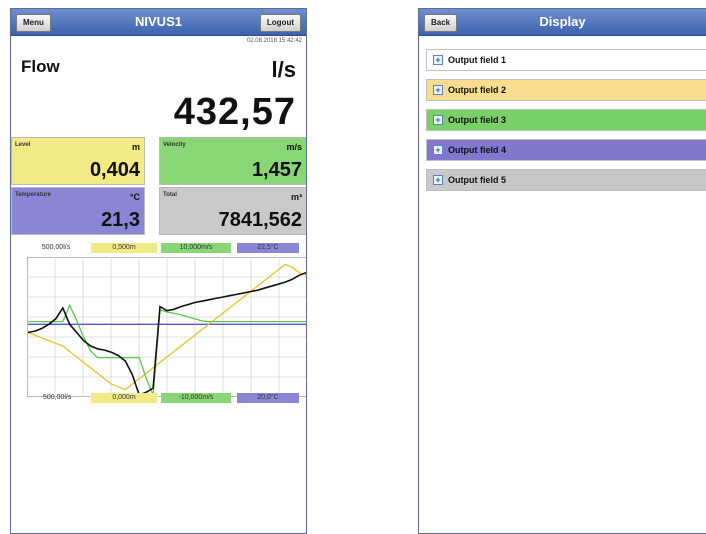 The image size is (706, 534). What do you see at coordinates (283, 69) in the screenshot?
I see `flow-unit: l/s` at bounding box center [283, 69].